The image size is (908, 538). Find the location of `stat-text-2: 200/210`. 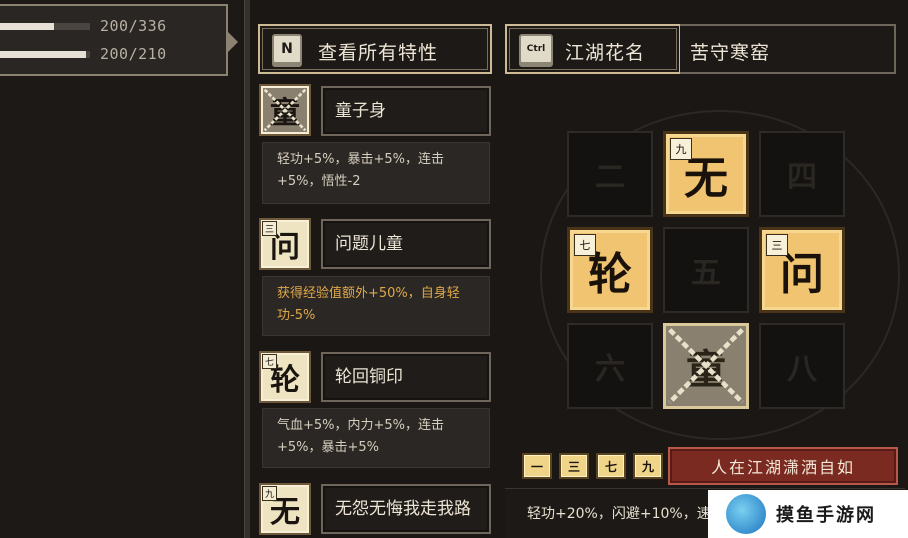

stat-text-2: 200/210 is located at coordinates (133, 54).